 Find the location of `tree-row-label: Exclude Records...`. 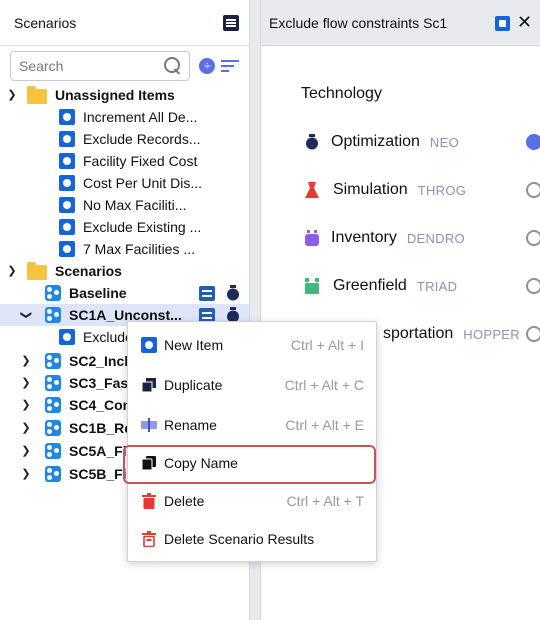

tree-row-label: Exclude Records... is located at coordinates (142, 139).